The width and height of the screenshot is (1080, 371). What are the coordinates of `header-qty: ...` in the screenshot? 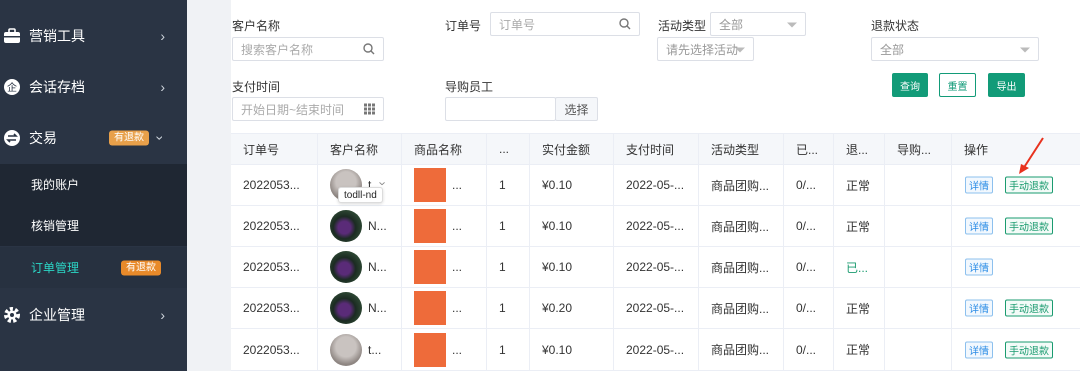 It's located at (507, 149).